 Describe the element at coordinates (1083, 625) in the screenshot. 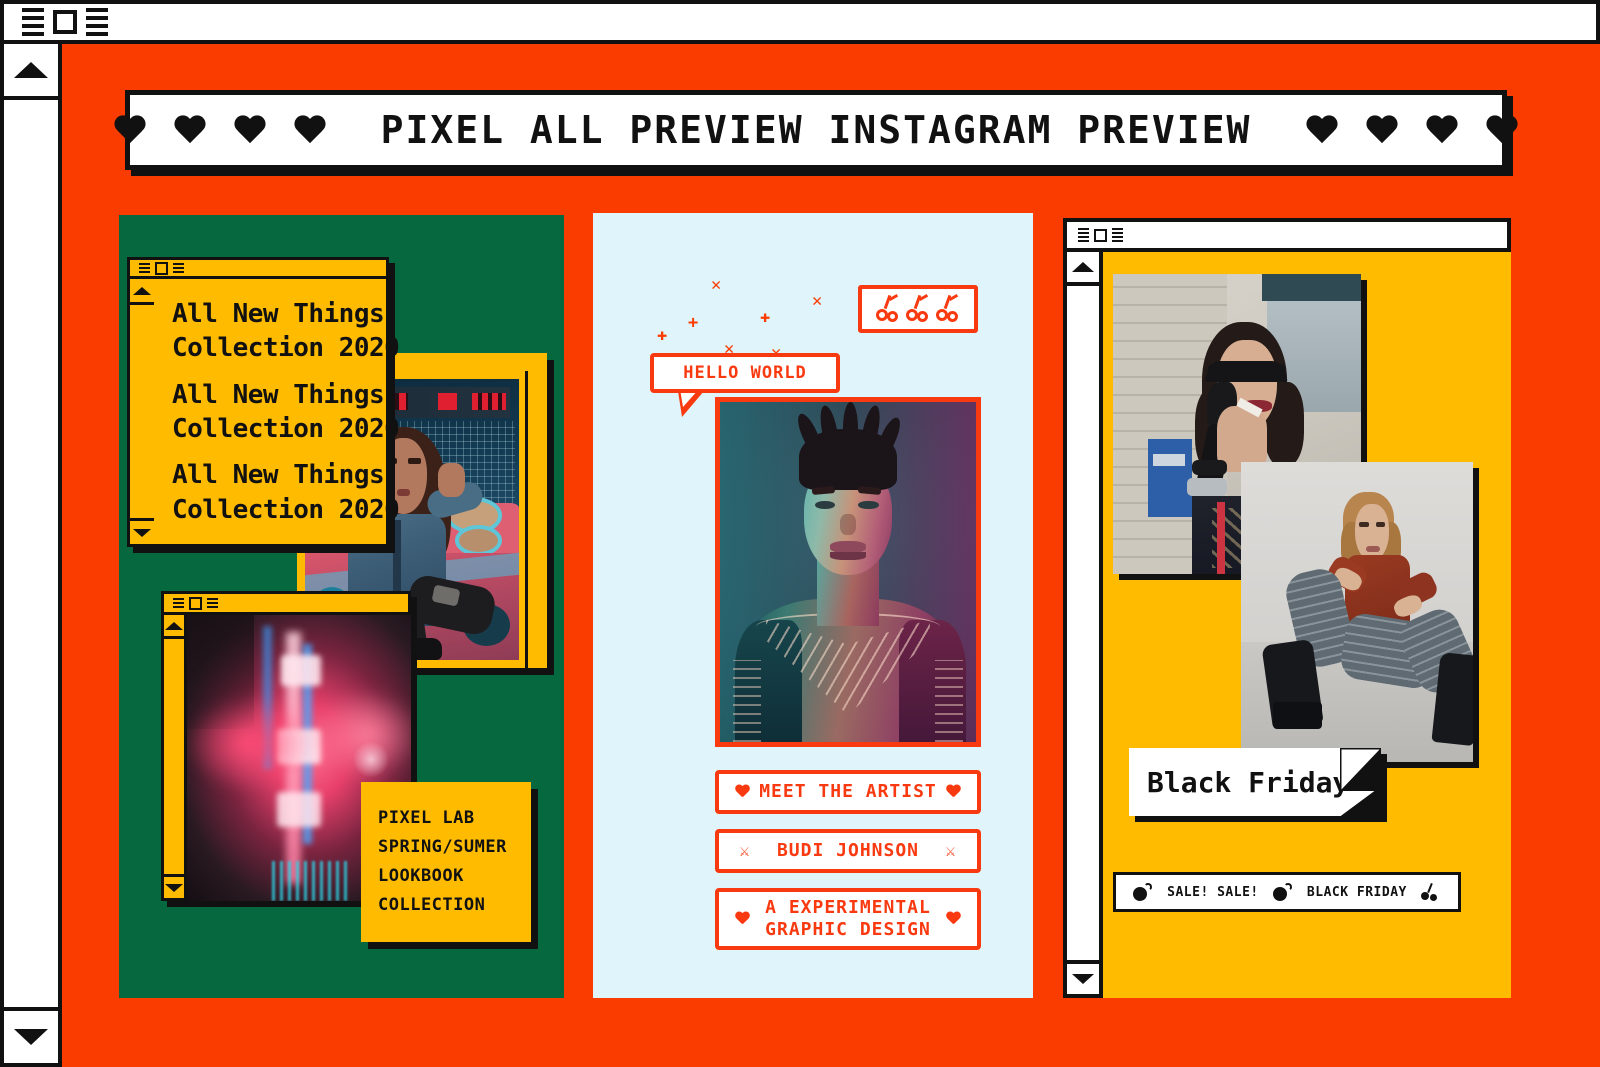

I see `right-panel-scrollbar` at that location.